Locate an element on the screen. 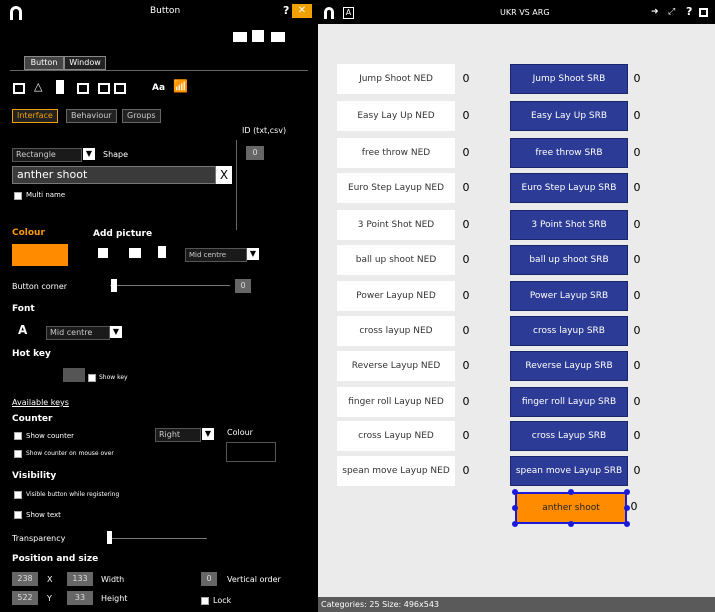  ned-button: cross layup NED is located at coordinates (396, 331).